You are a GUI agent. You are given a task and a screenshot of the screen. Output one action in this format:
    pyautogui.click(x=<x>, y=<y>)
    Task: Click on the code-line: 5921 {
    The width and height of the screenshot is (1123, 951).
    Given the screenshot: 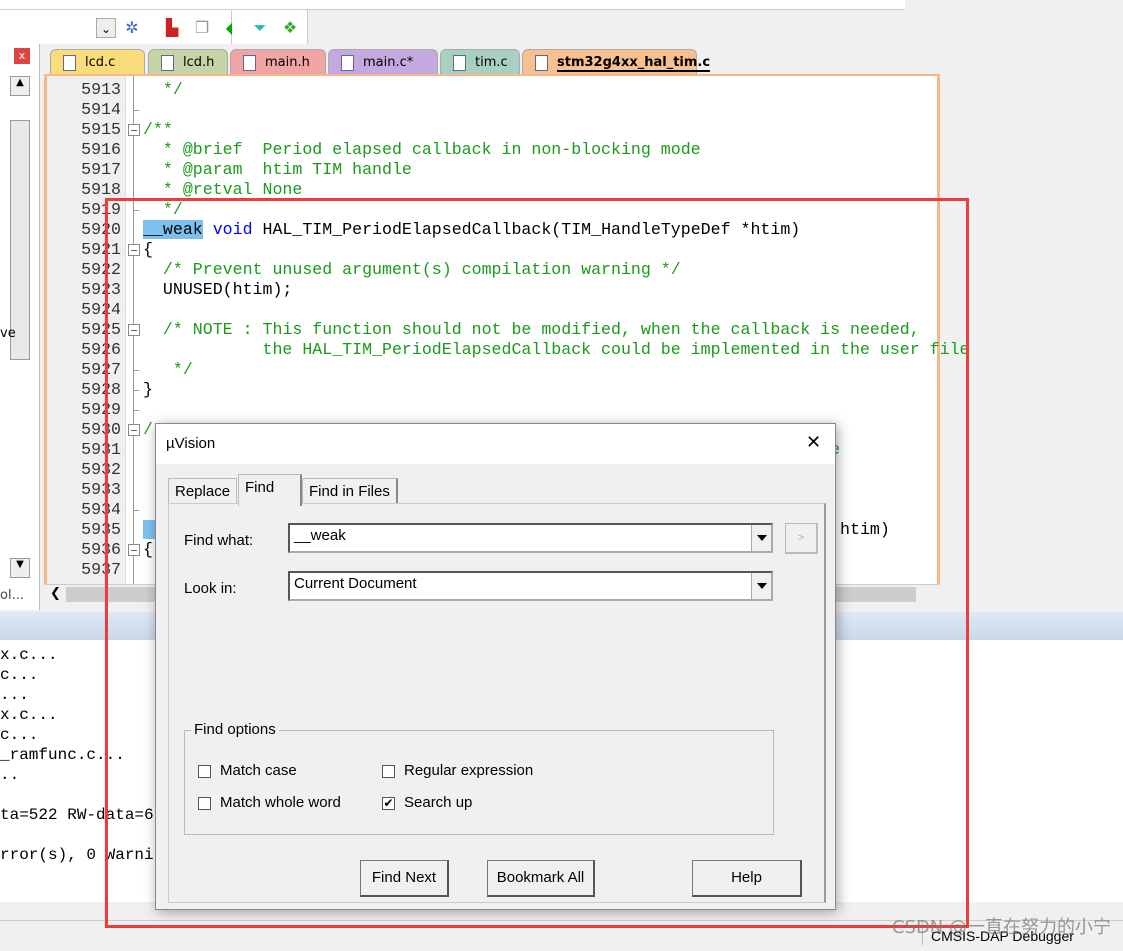 What is the action you would take?
    pyautogui.click(x=547, y=250)
    